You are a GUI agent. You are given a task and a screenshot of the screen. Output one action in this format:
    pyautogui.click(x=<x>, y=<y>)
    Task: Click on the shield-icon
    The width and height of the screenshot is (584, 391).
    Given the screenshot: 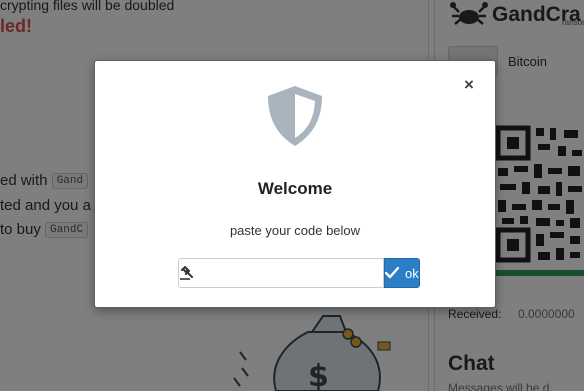 What is the action you would take?
    pyautogui.click(x=295, y=116)
    